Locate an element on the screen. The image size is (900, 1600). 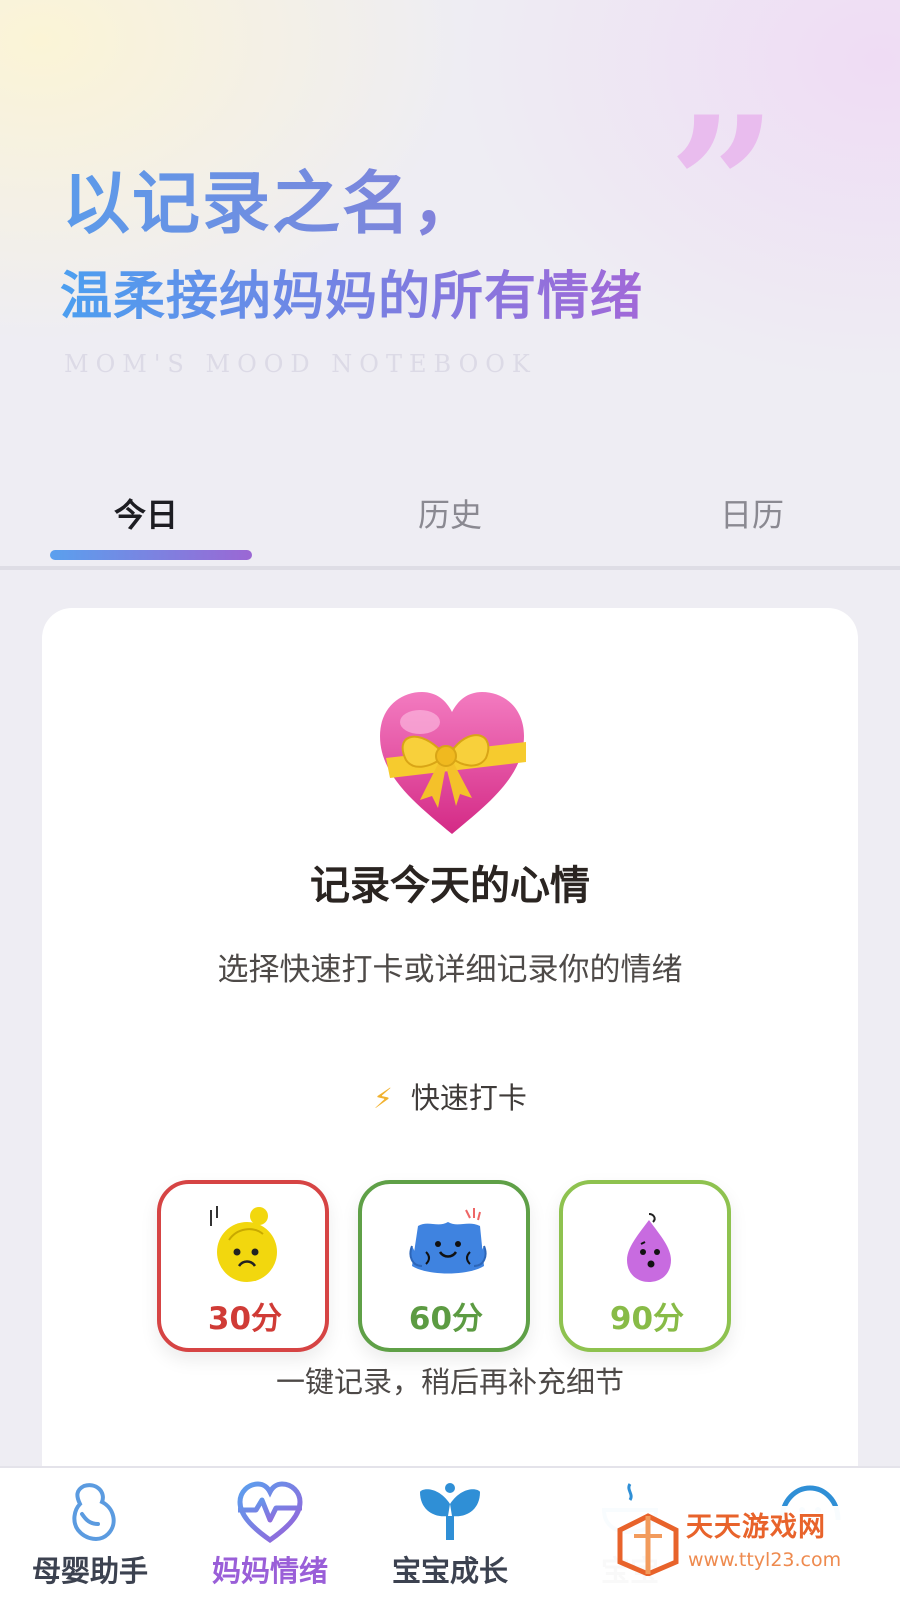
watermark-logo-icon is located at coordinates (648, 1544).